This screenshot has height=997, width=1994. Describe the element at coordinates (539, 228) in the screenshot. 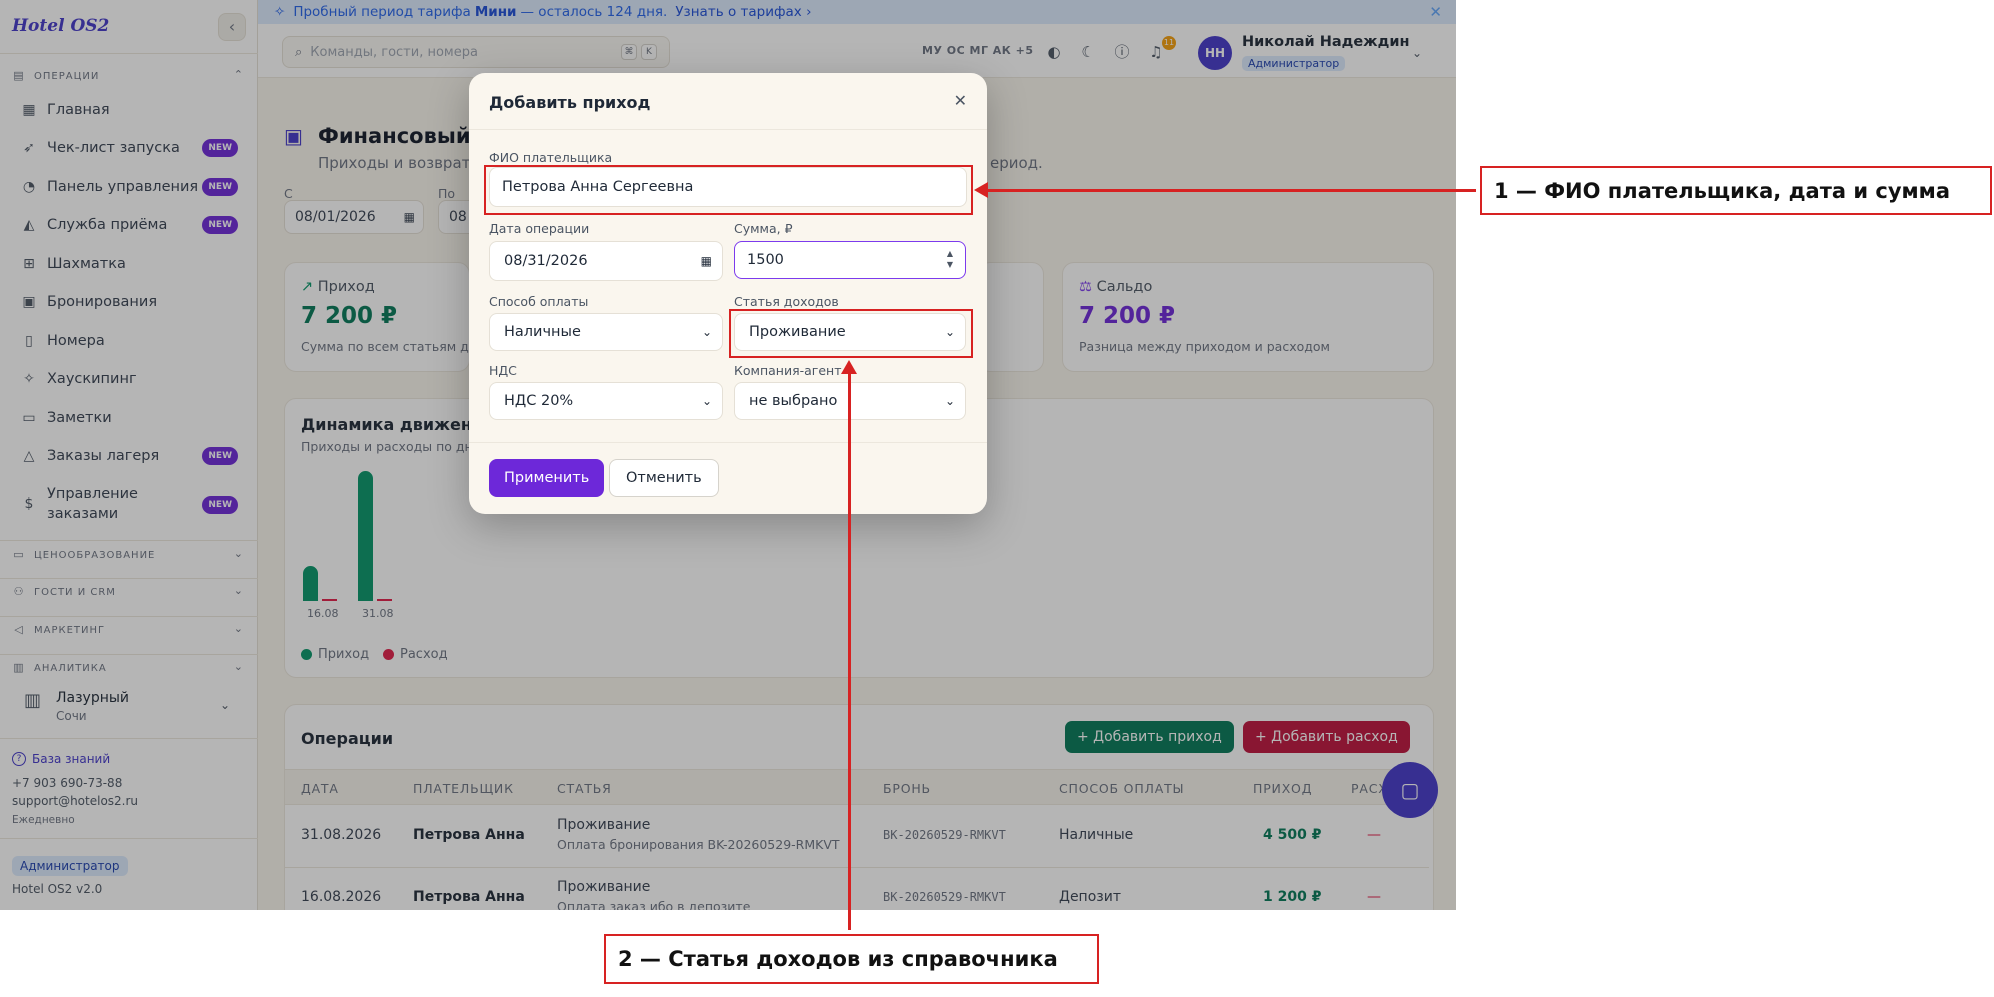

I see `date-label: Дата операции` at that location.